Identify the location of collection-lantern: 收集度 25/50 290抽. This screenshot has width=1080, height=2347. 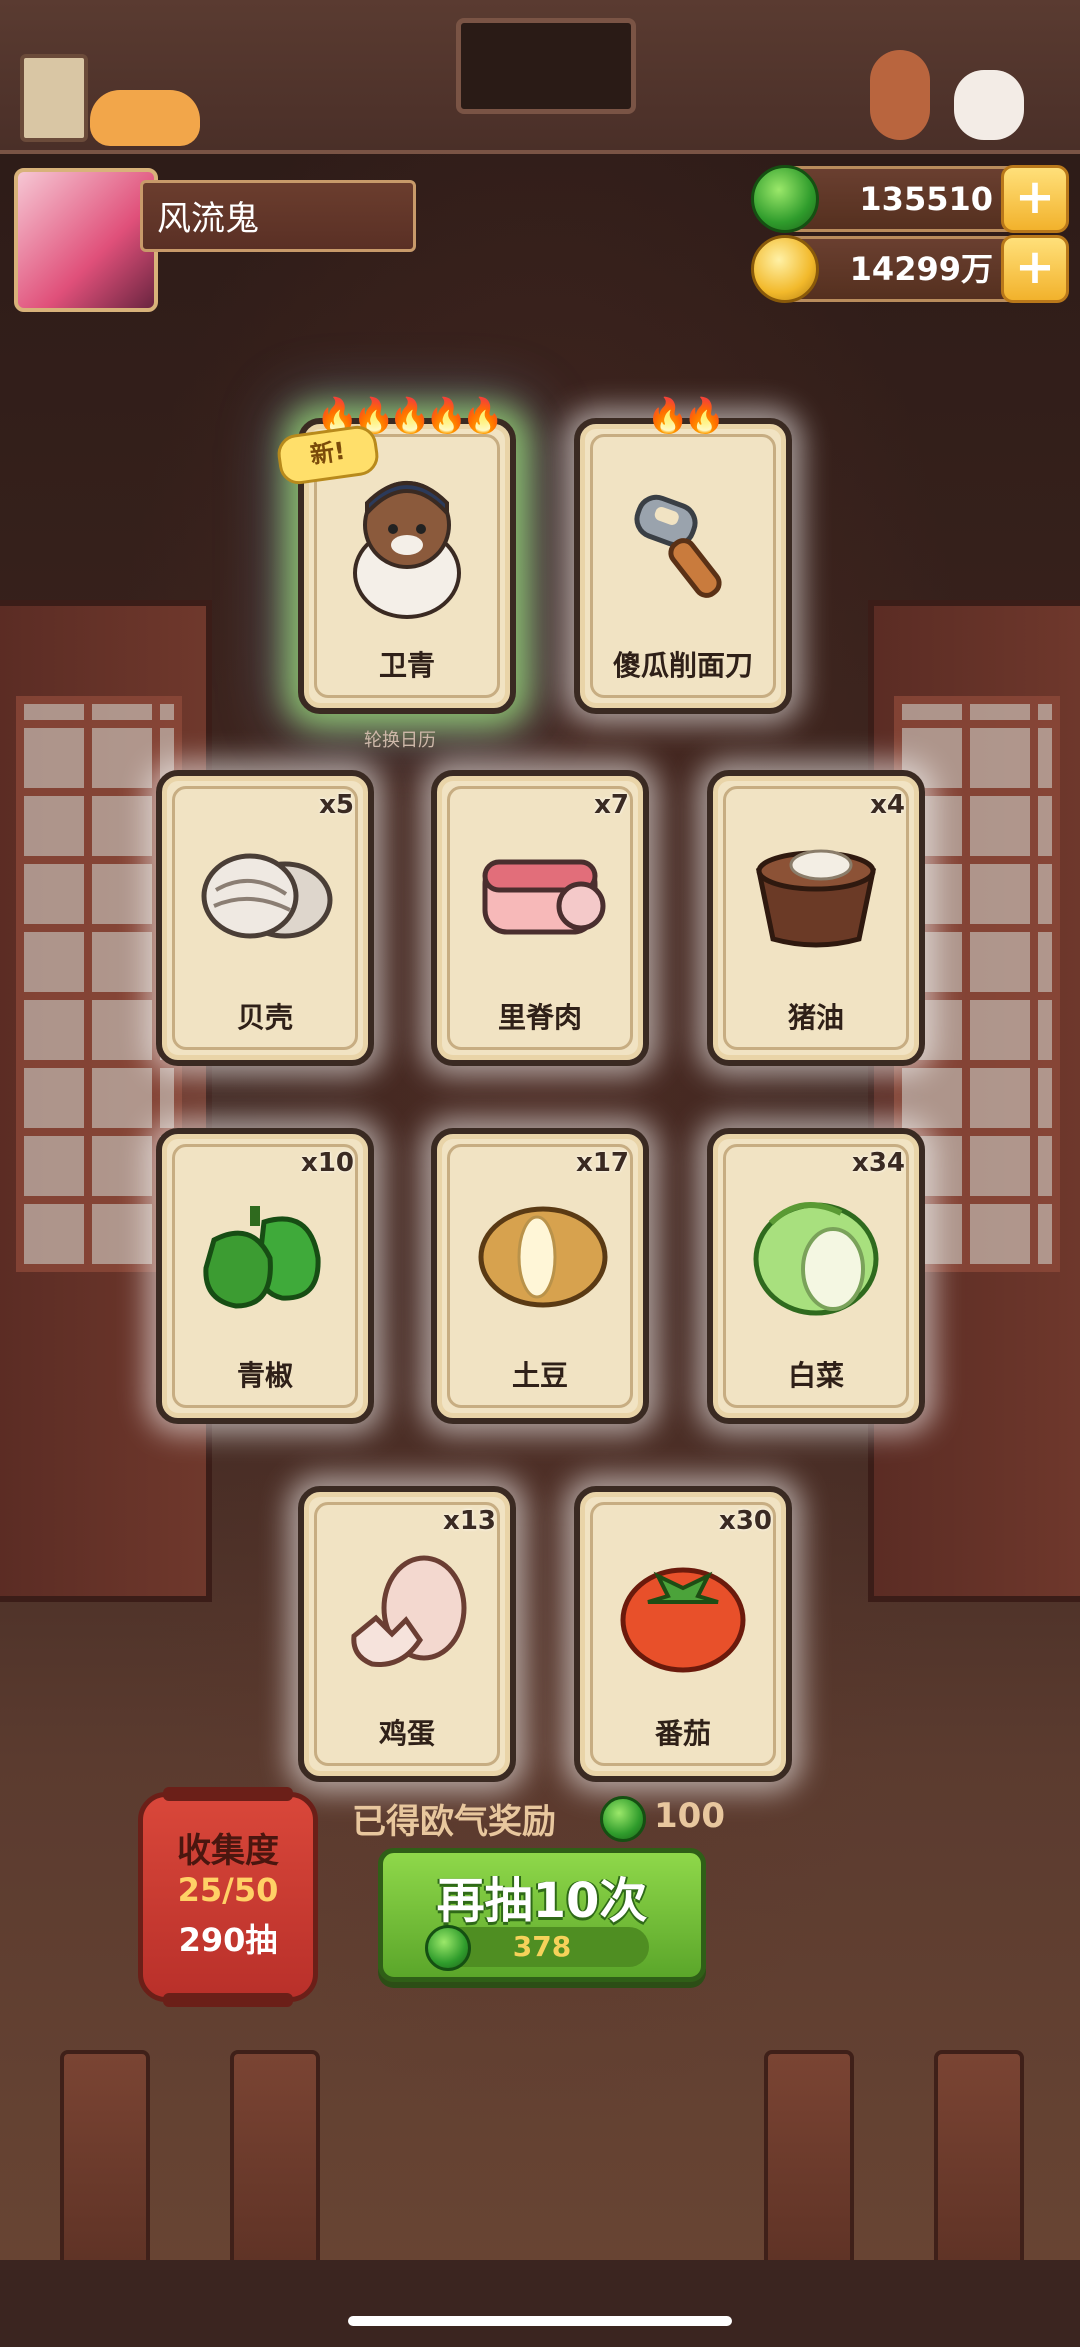
(228, 1897).